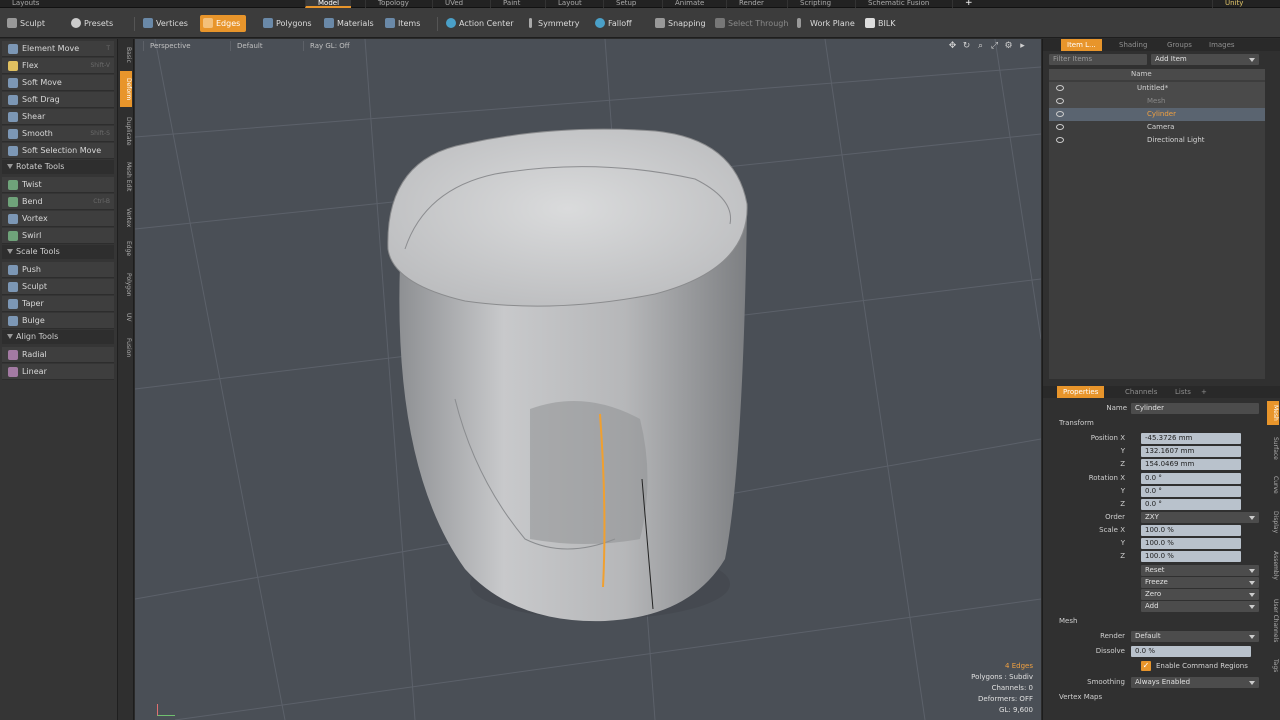 The height and width of the screenshot is (720, 1280). Describe the element at coordinates (1008, 46) in the screenshot. I see `gear-icon: ⚙` at that location.